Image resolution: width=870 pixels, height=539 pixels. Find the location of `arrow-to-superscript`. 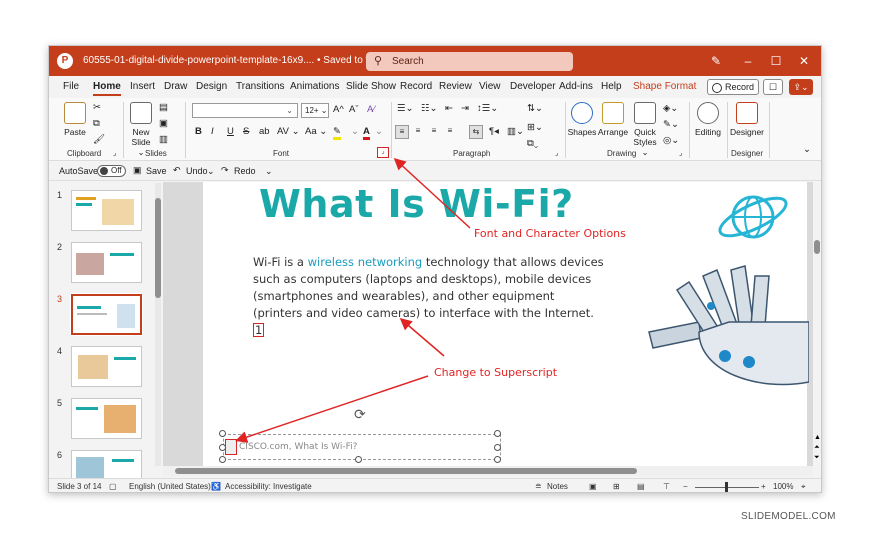

arrow-to-superscript is located at coordinates (422, 337).